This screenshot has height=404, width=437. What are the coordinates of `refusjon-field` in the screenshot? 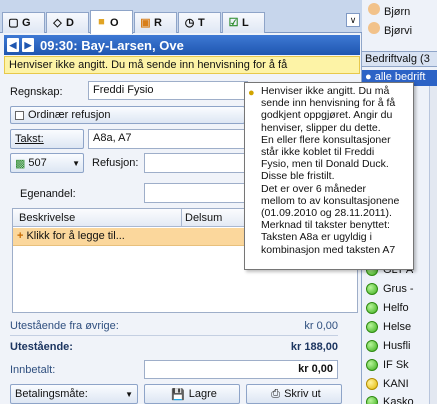 It's located at (196, 163).